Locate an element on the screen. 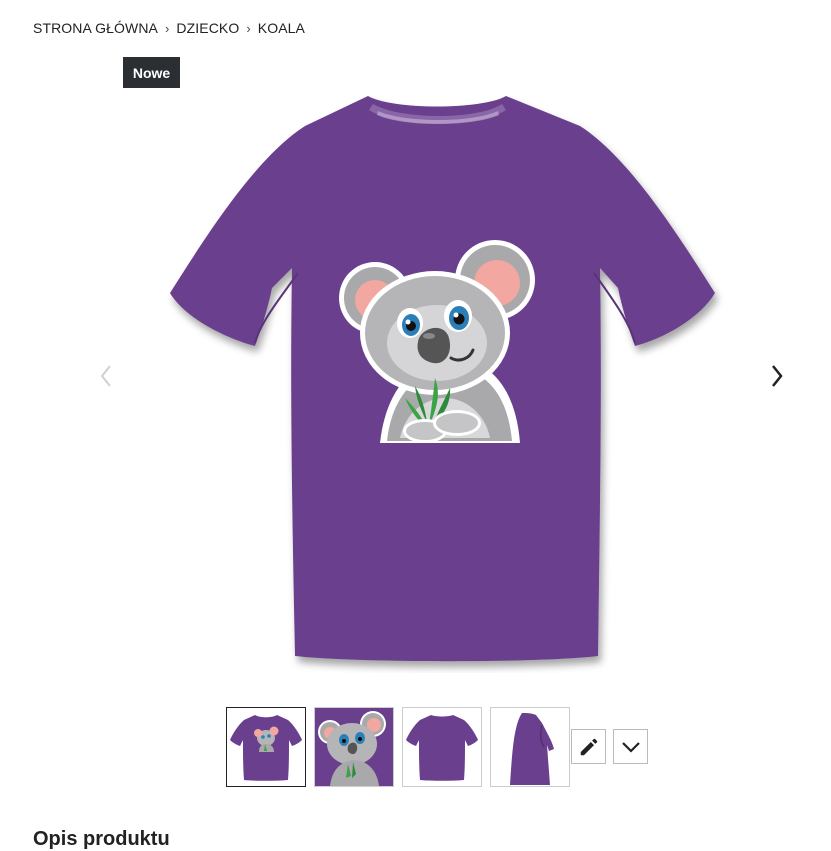 This screenshot has width=831, height=851. new-badge: Nowe is located at coordinates (151, 72).